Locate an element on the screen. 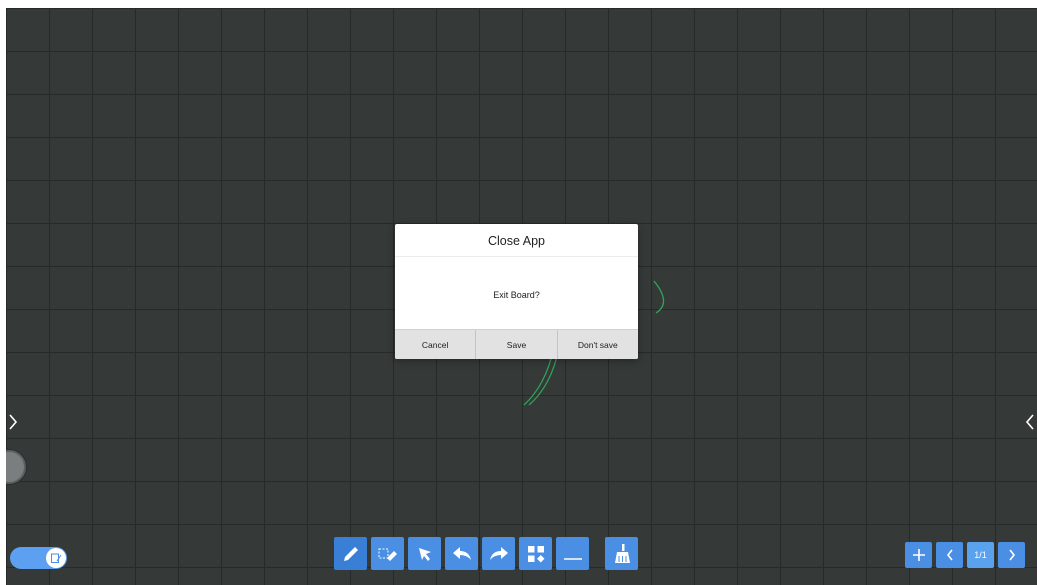  plus-icon is located at coordinates (918, 555).